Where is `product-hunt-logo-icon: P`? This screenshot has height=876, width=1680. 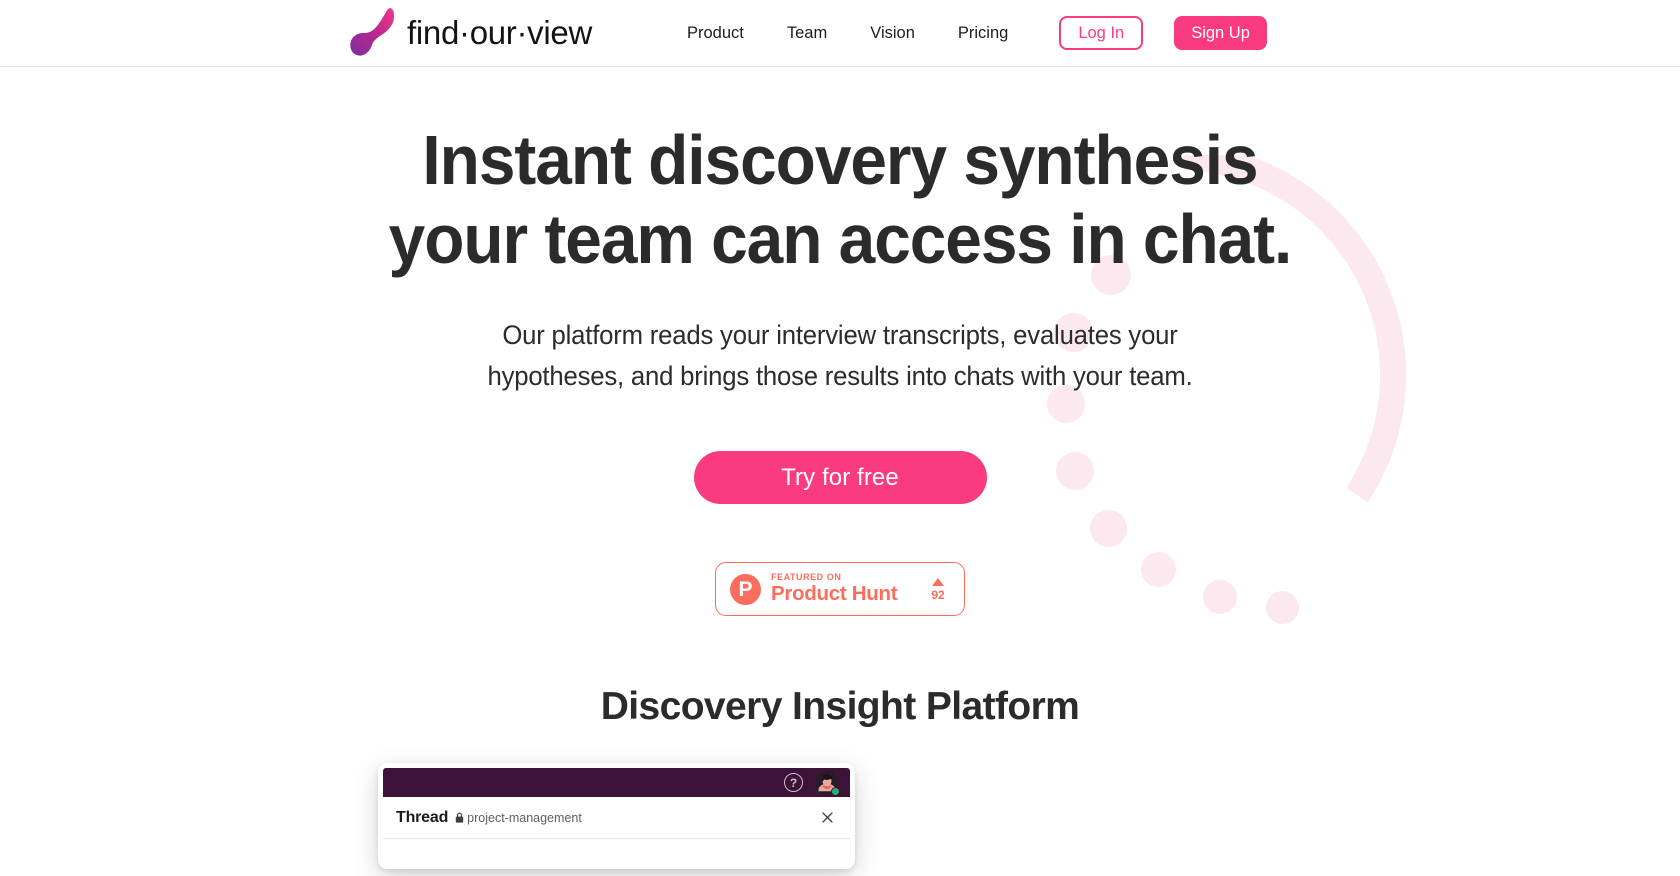 product-hunt-logo-icon: P is located at coordinates (745, 589).